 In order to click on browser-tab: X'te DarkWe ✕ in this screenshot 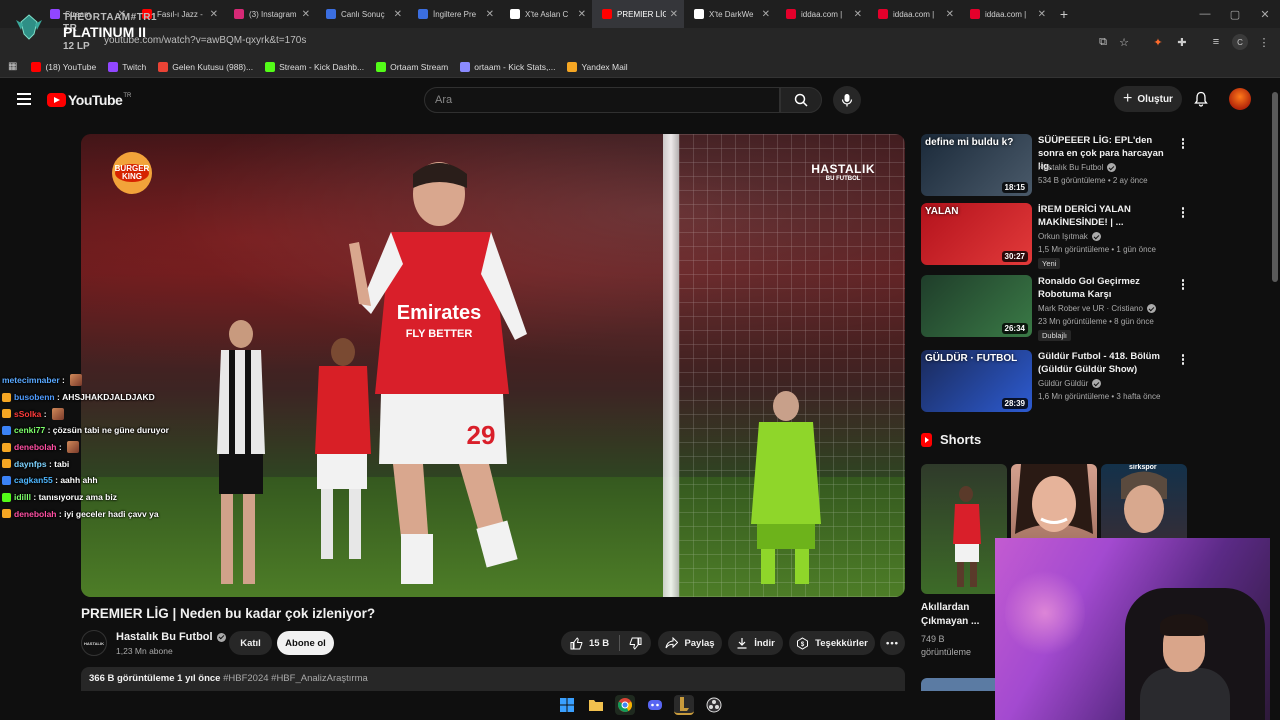, I will do `click(730, 14)`.